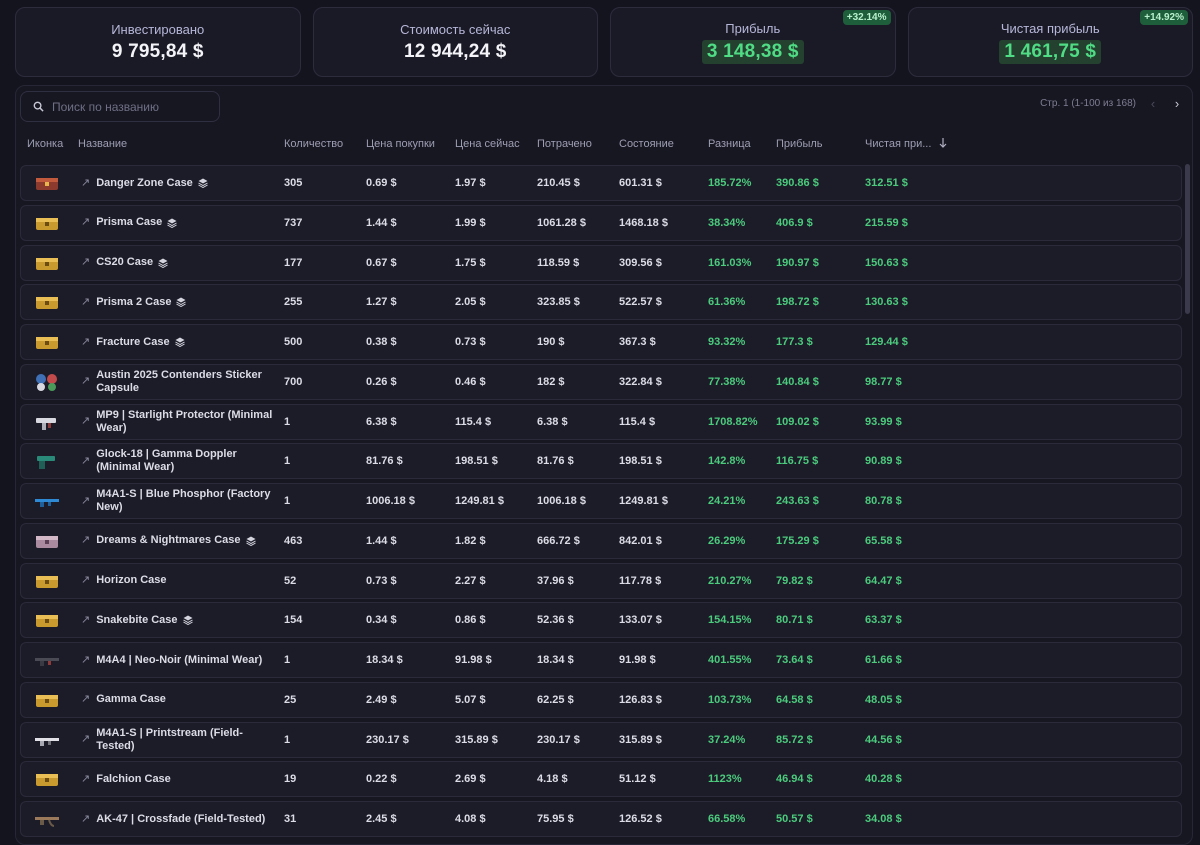  What do you see at coordinates (640, 620) in the screenshot?
I see `value-cell: 133.07 $` at bounding box center [640, 620].